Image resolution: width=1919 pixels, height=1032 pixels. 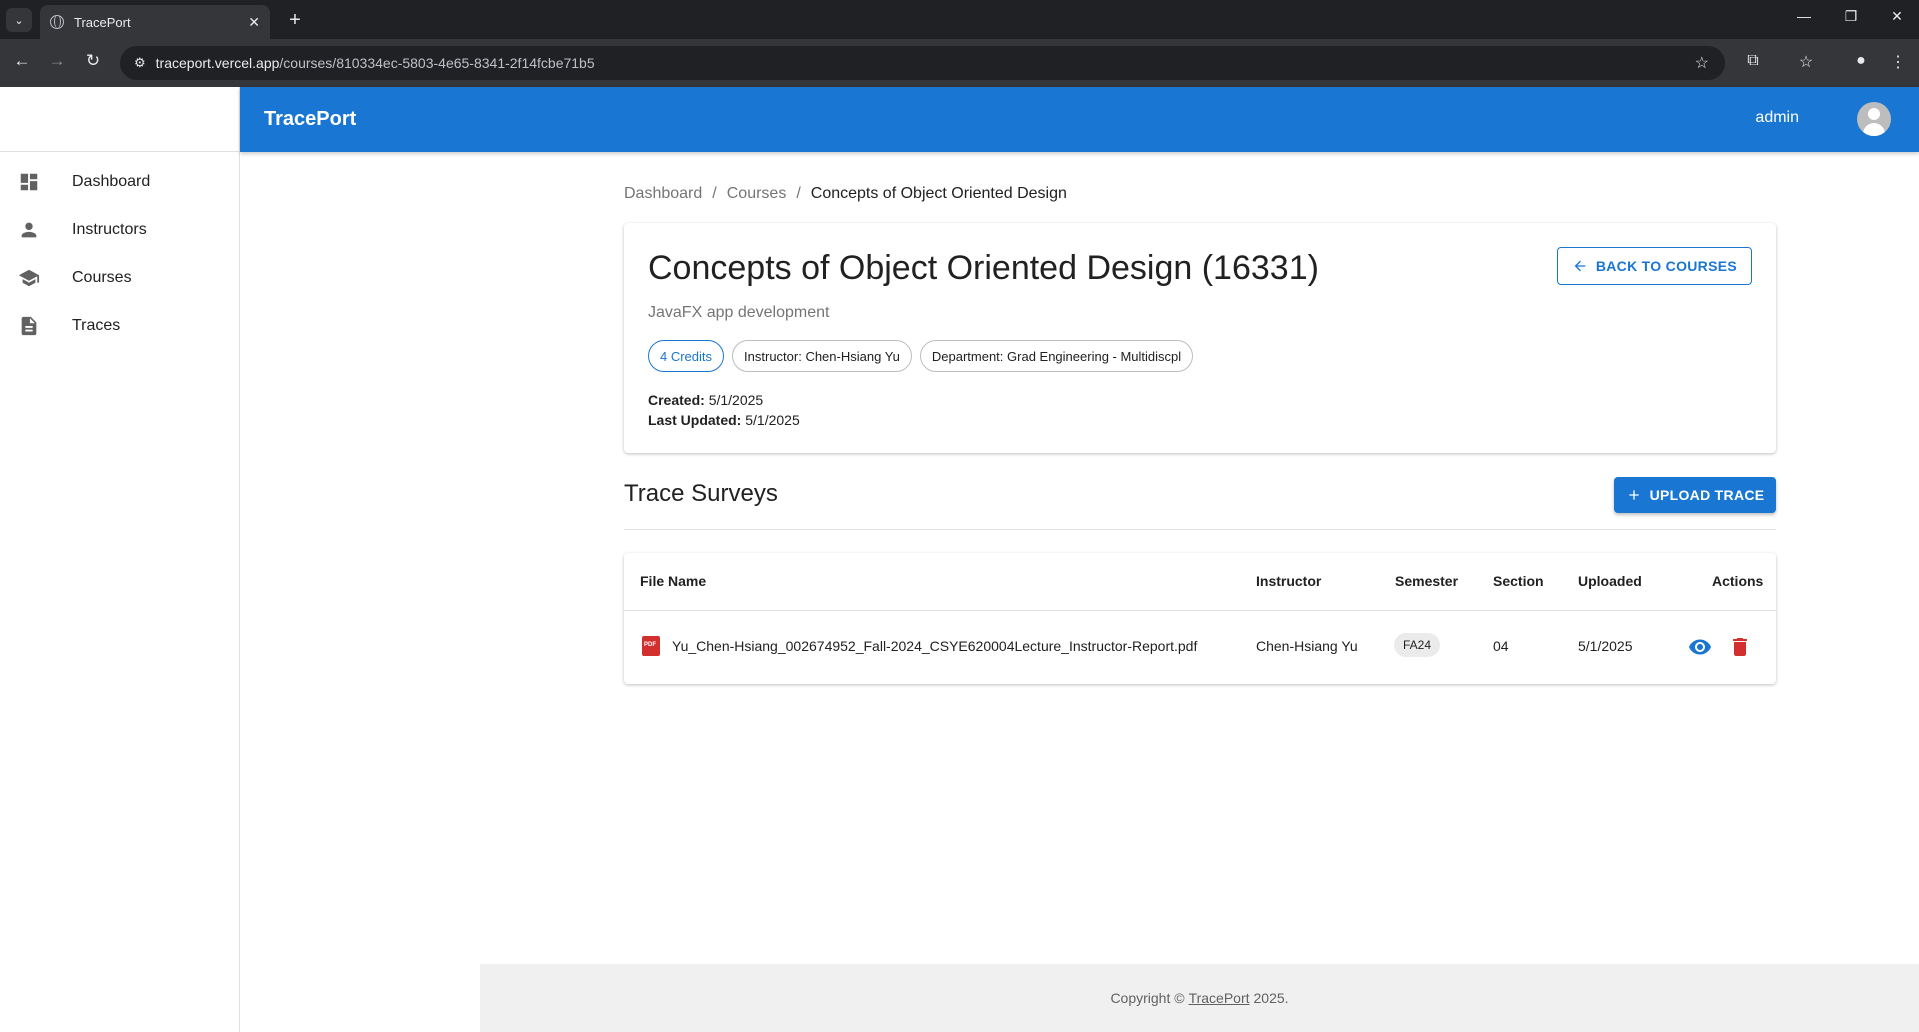 I want to click on breadcrumb-current: Concepts of Object Oriented Design, so click(x=938, y=193).